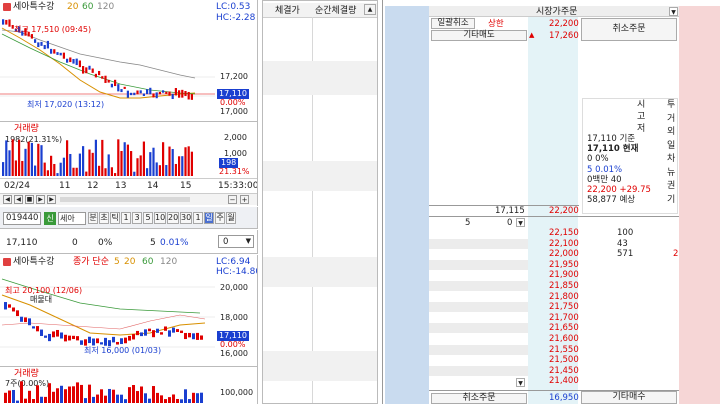  I want to click on first-bid-price: 22,200, so click(564, 211).